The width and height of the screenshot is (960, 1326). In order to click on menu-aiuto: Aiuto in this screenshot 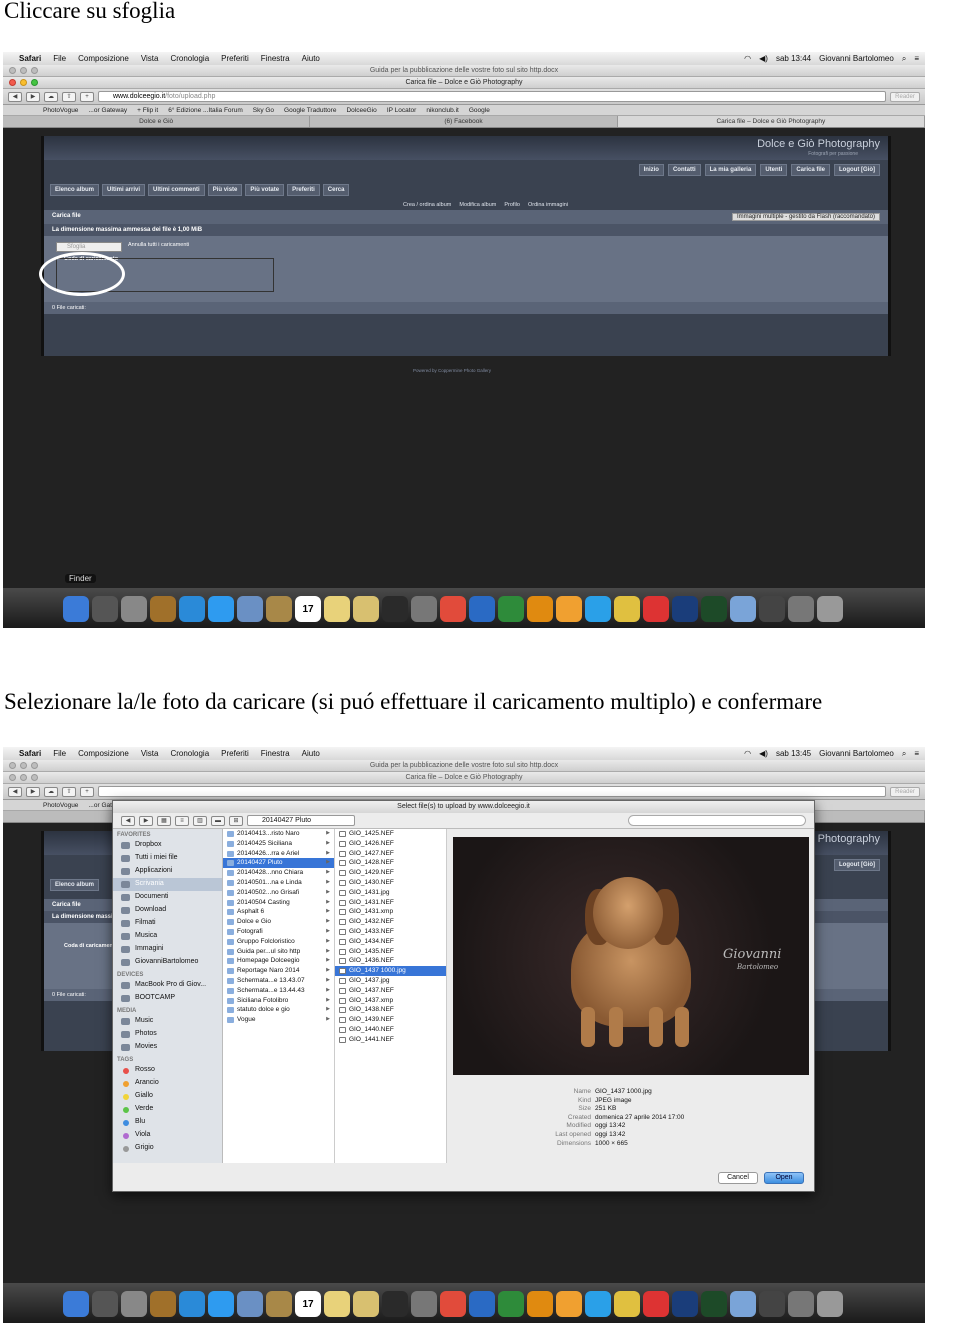, I will do `click(311, 753)`.